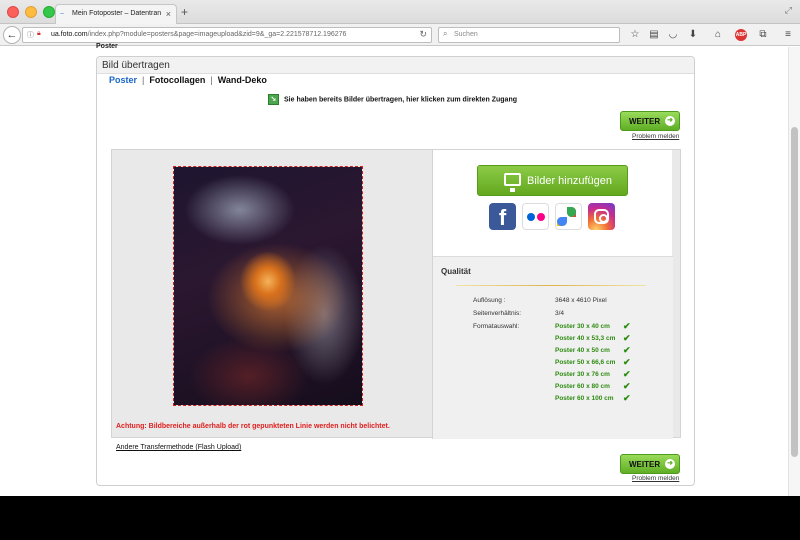  I want to click on tab-title: Mein Fotoposter – Datentran, so click(117, 13).